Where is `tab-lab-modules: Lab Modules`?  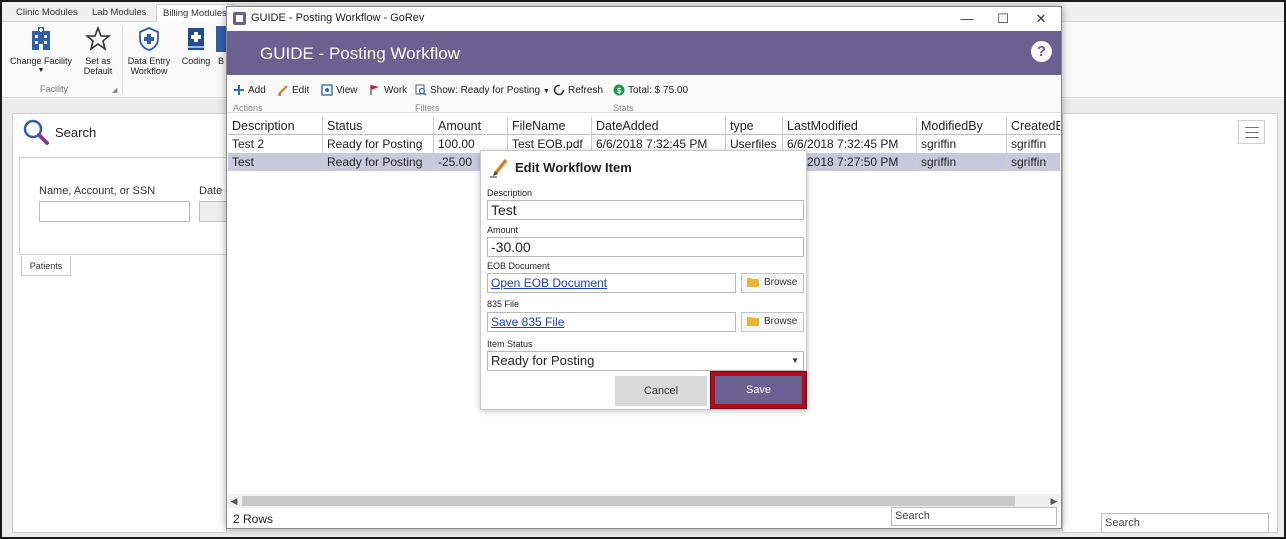 tab-lab-modules: Lab Modules is located at coordinates (119, 13).